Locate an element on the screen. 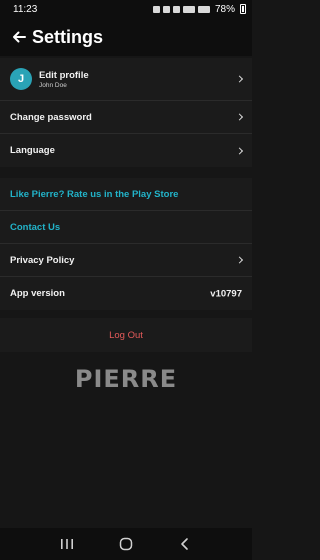 The height and width of the screenshot is (560, 320). contact-us-row: Contact Us is located at coordinates (126, 227).